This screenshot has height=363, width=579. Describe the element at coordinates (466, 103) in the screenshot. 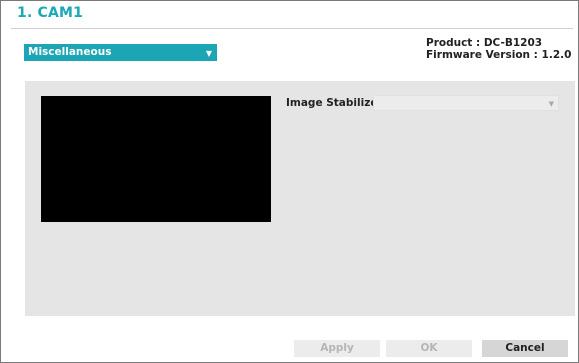

I see `image-stabilizer-dropdown: ▼` at that location.